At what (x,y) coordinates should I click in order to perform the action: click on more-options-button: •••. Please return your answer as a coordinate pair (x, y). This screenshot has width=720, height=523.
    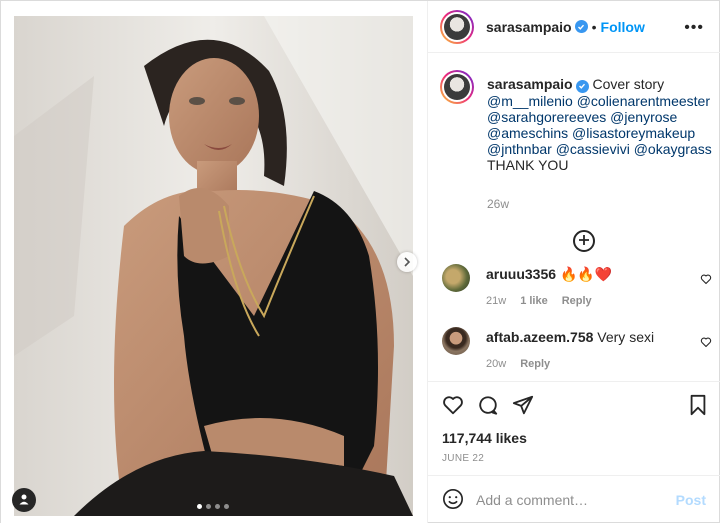
    Looking at the image, I should click on (694, 28).